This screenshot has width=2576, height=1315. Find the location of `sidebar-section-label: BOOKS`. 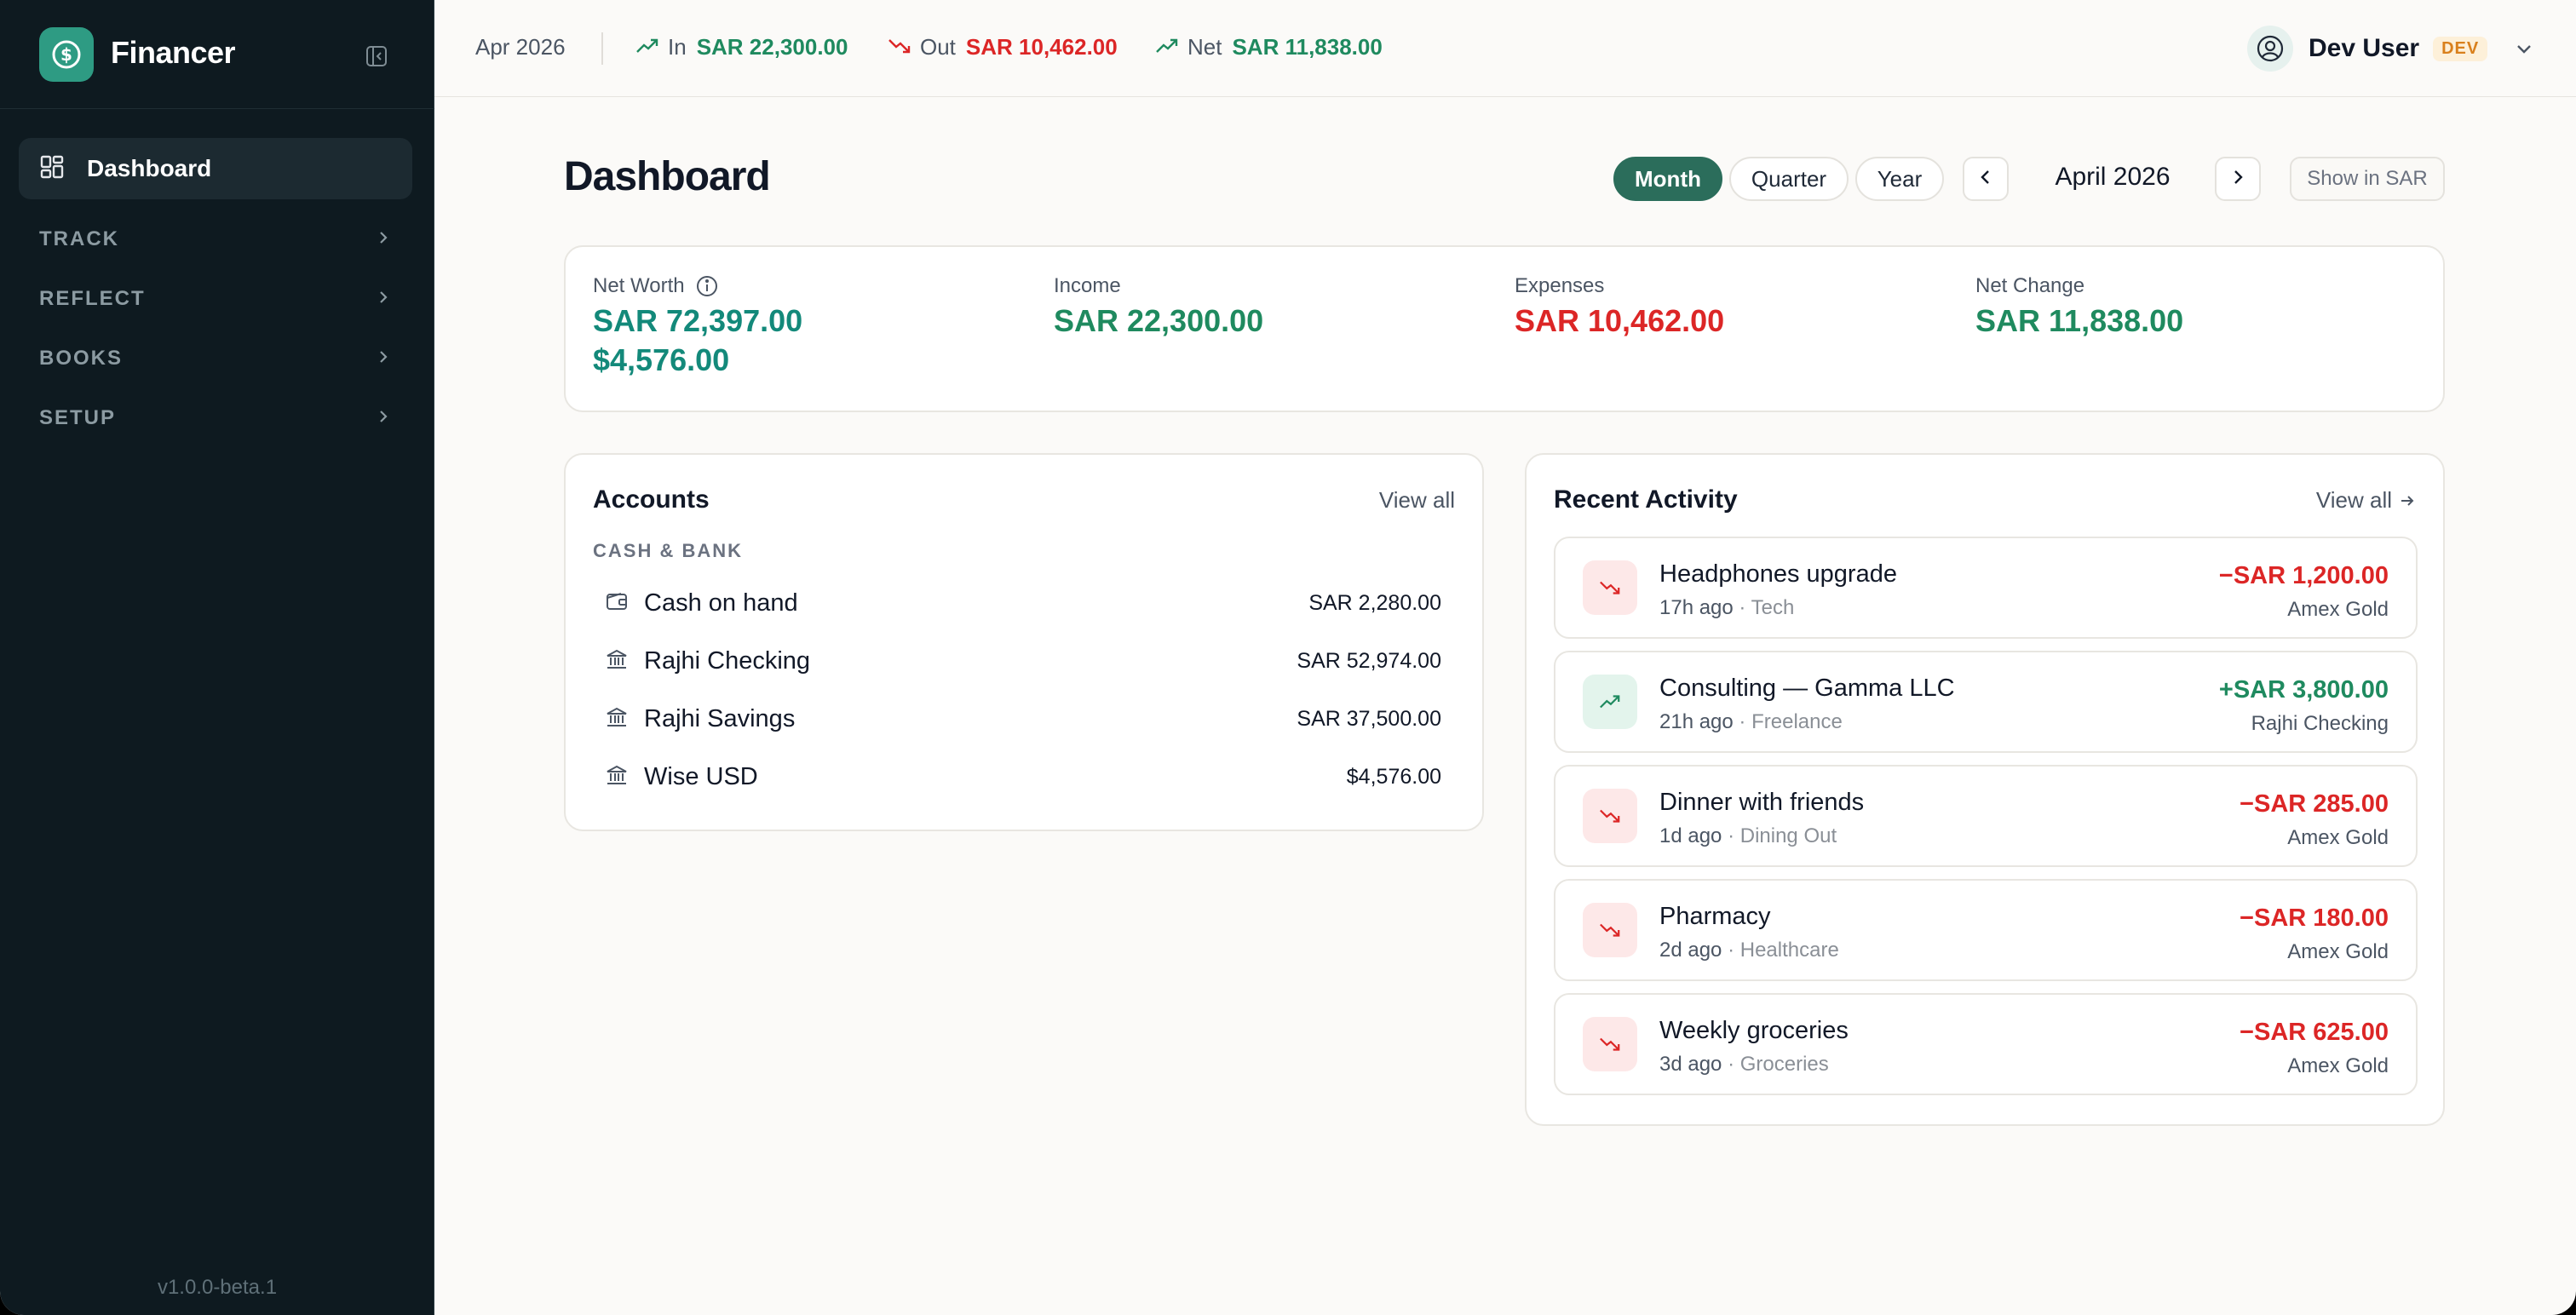

sidebar-section-label: BOOKS is located at coordinates (81, 358).